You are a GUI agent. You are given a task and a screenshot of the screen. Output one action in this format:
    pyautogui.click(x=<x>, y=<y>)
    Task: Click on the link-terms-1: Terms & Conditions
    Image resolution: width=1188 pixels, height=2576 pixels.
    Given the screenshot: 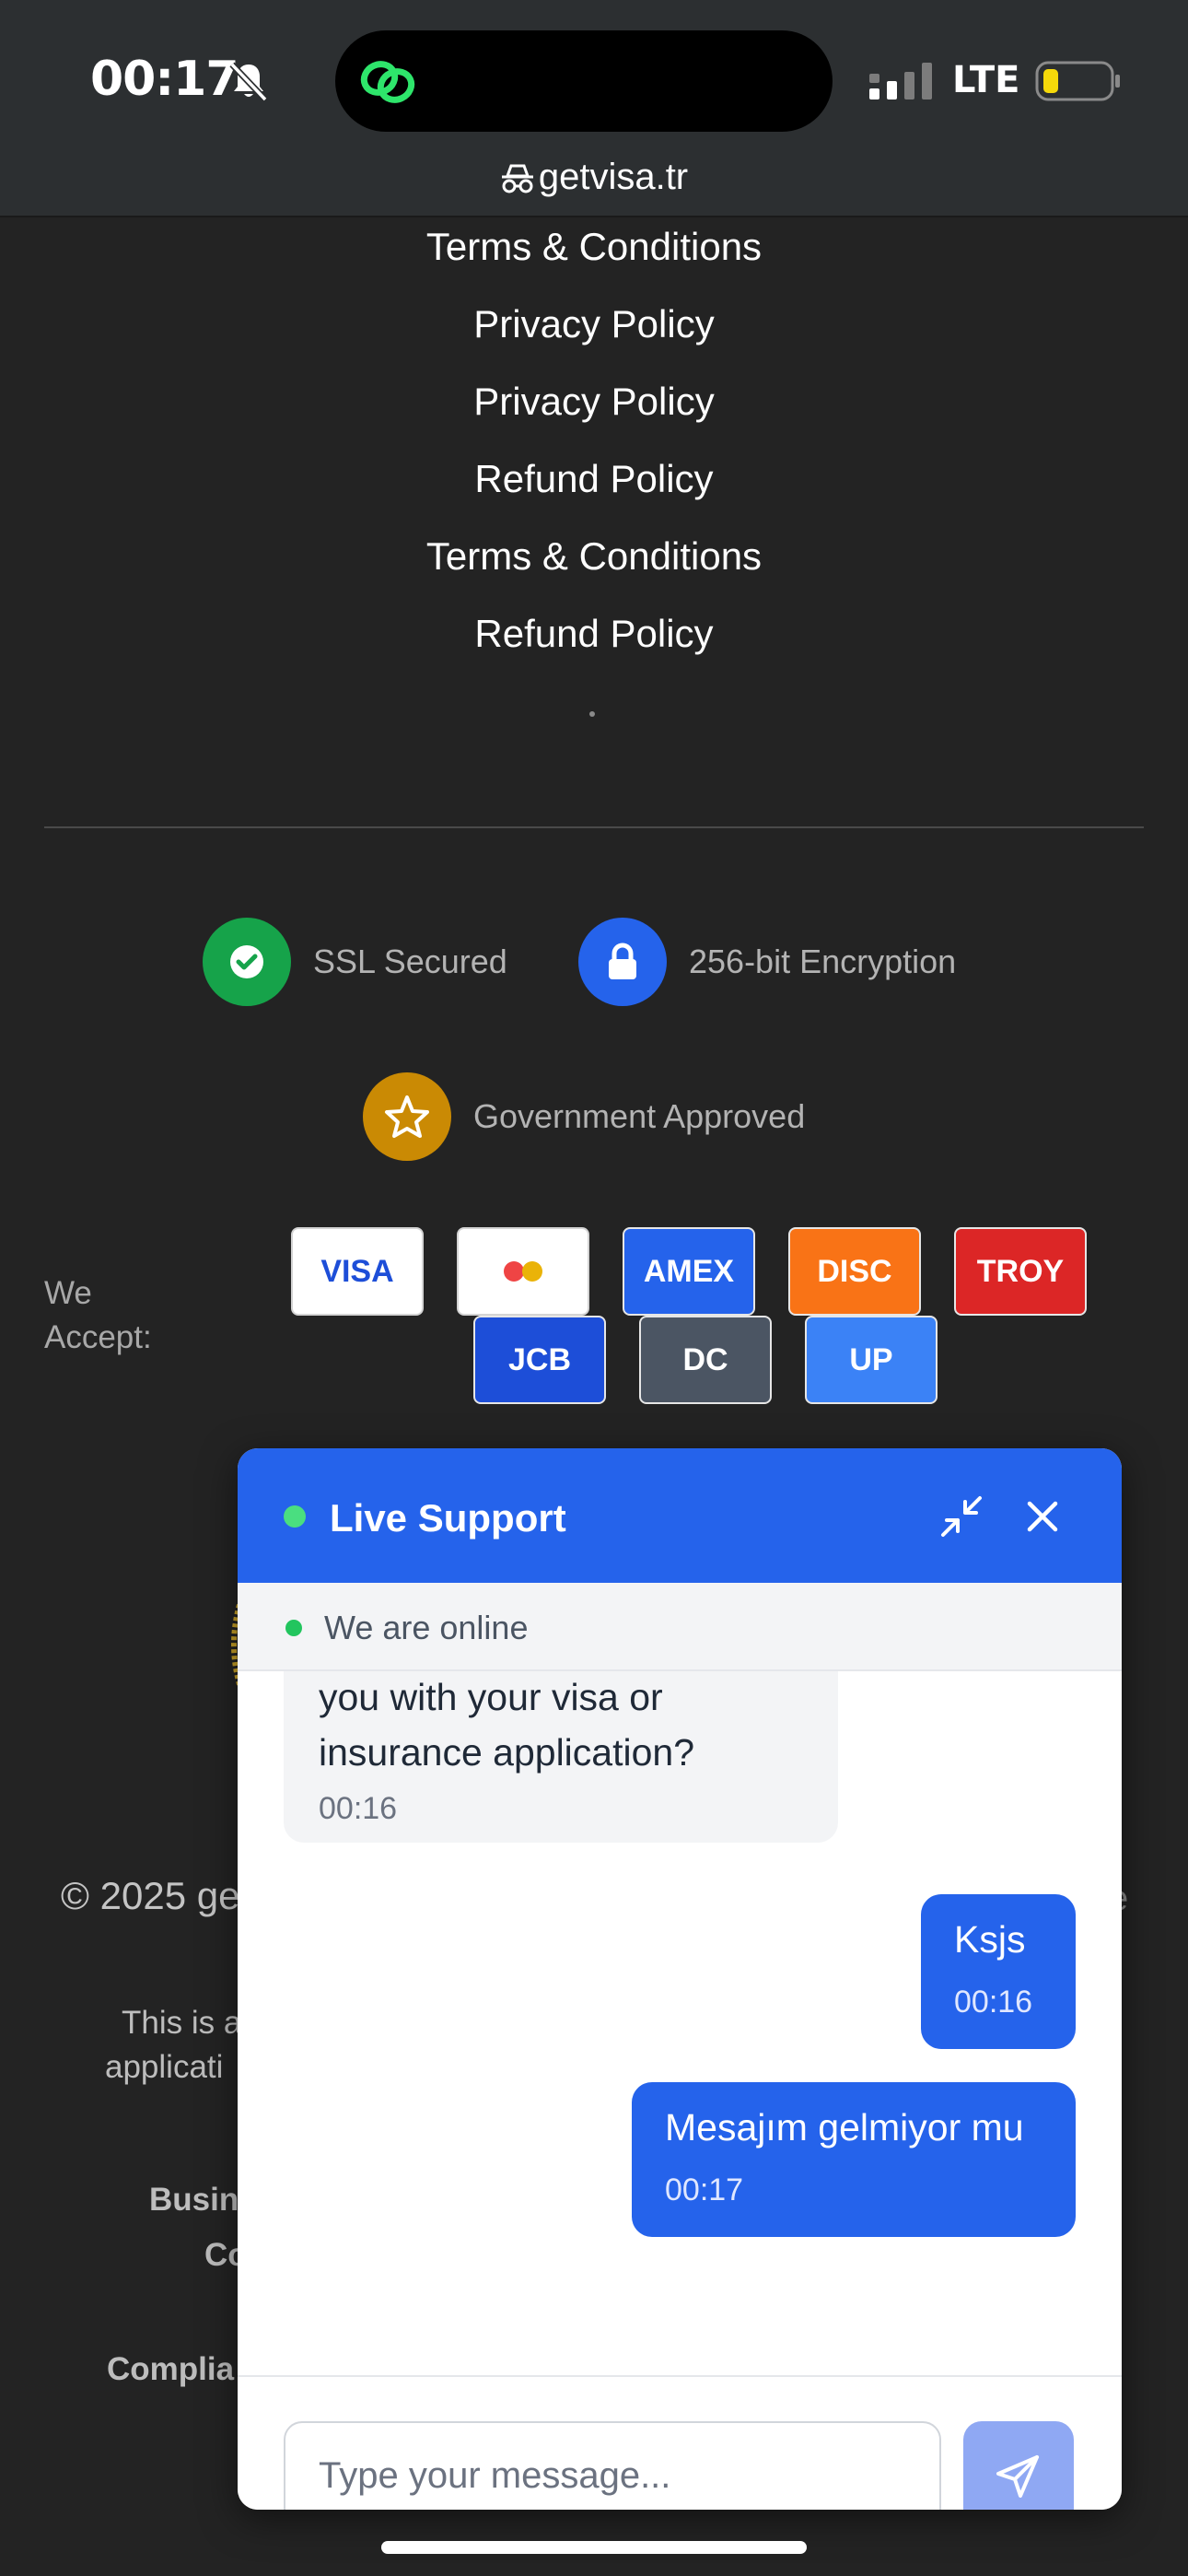 What is the action you would take?
    pyautogui.click(x=594, y=247)
    